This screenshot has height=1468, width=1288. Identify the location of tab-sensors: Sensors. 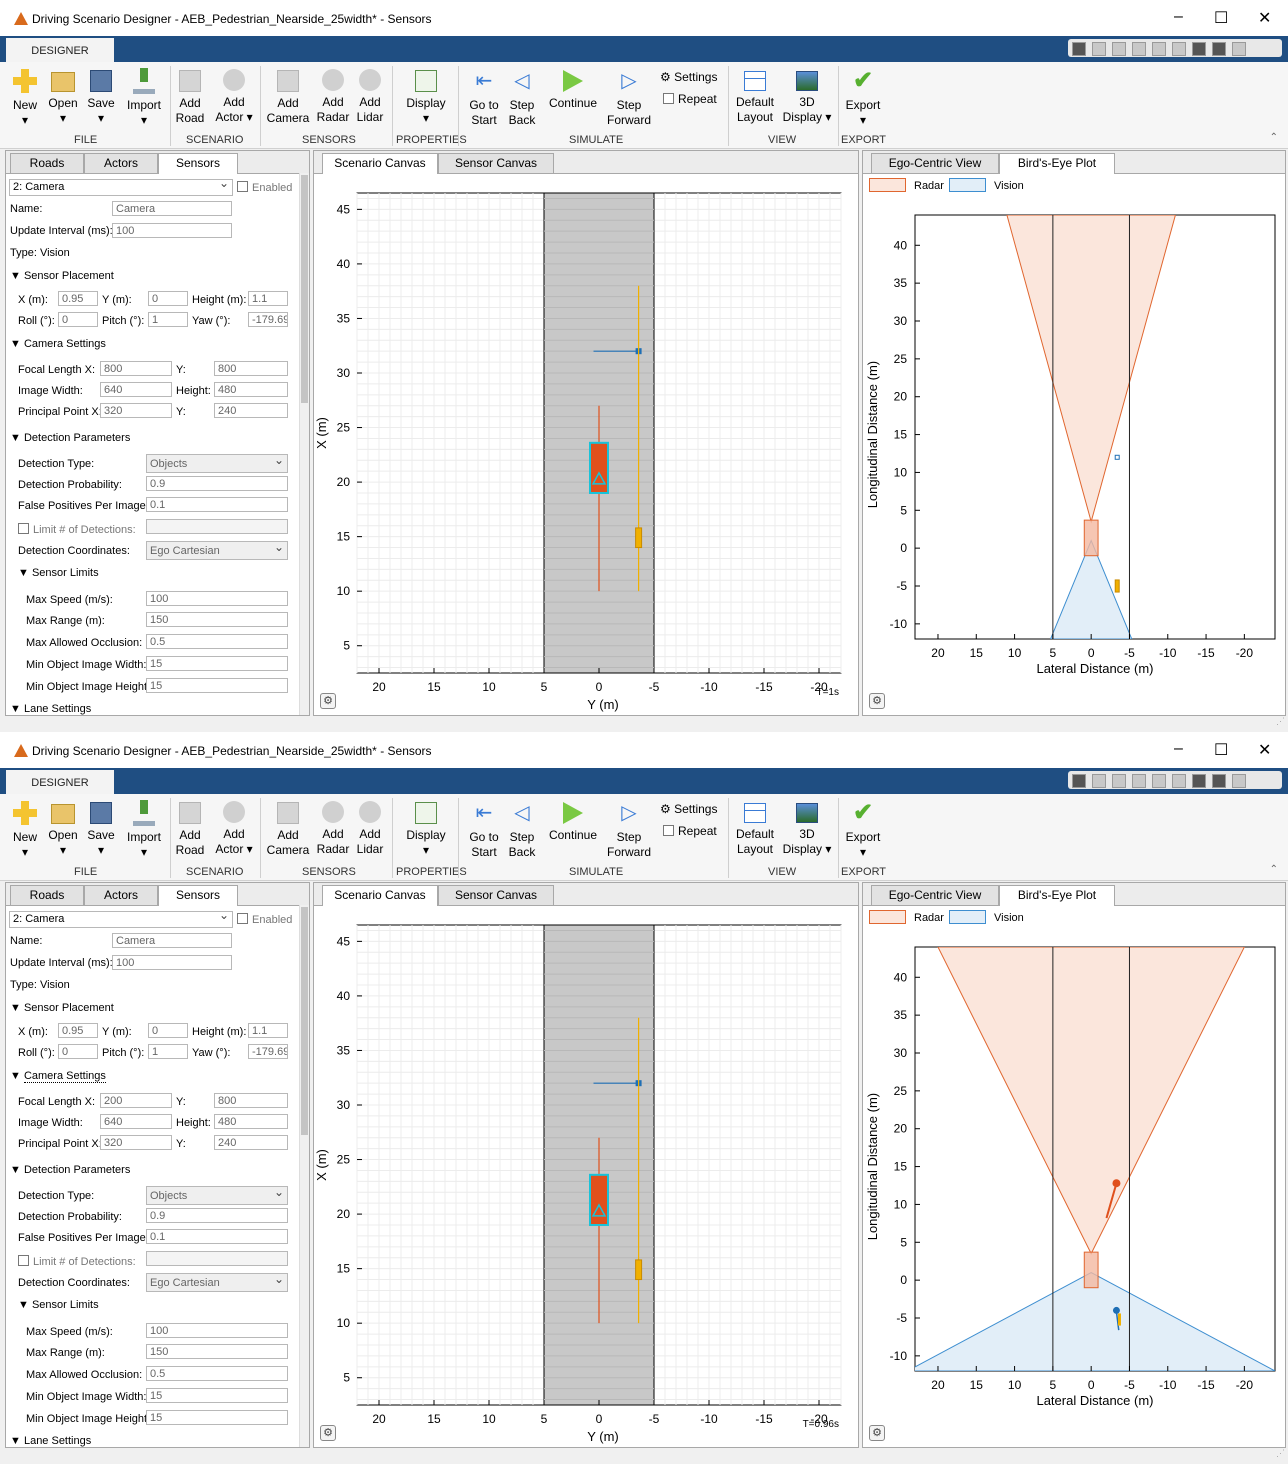
(198, 163).